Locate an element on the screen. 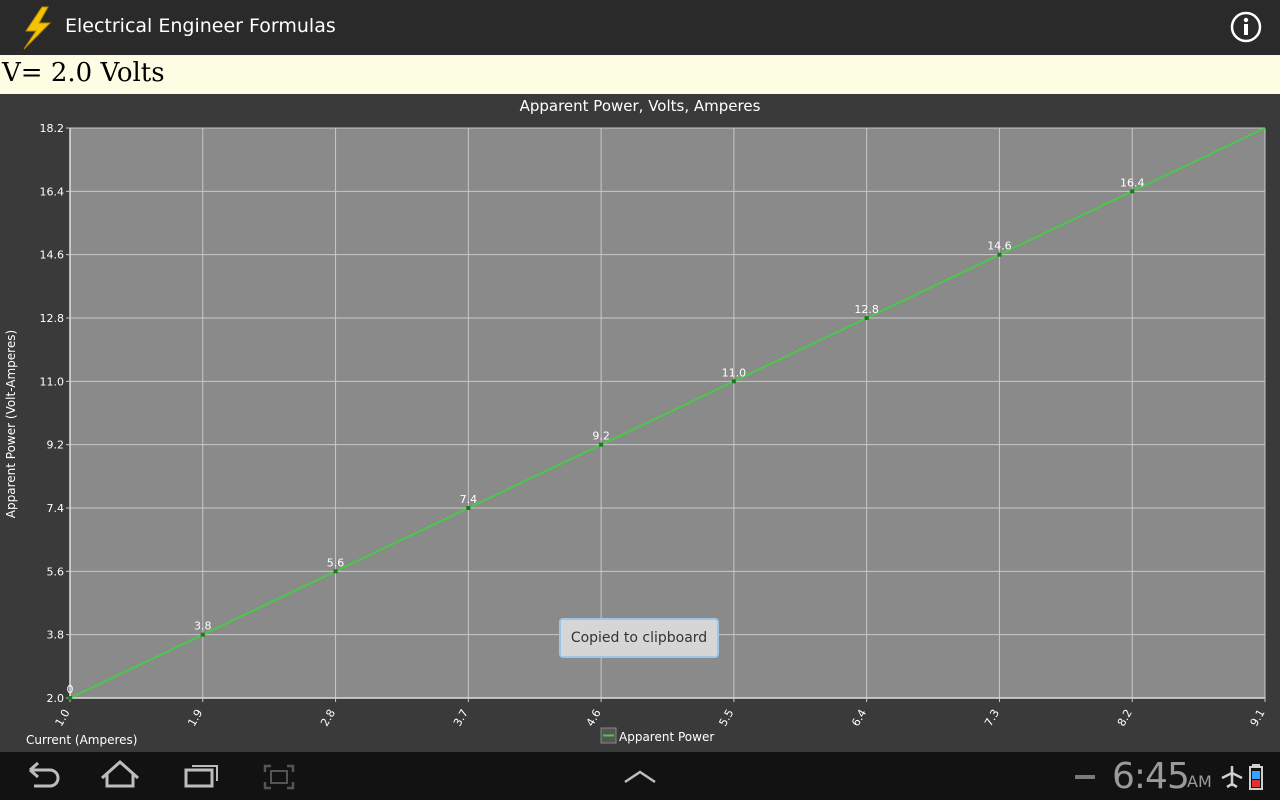 This screenshot has height=800, width=1280. data-label: 11.0 is located at coordinates (734, 372).